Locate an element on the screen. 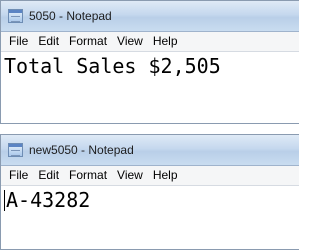  title-bar: new5050 - Notepad is located at coordinates (150, 150).